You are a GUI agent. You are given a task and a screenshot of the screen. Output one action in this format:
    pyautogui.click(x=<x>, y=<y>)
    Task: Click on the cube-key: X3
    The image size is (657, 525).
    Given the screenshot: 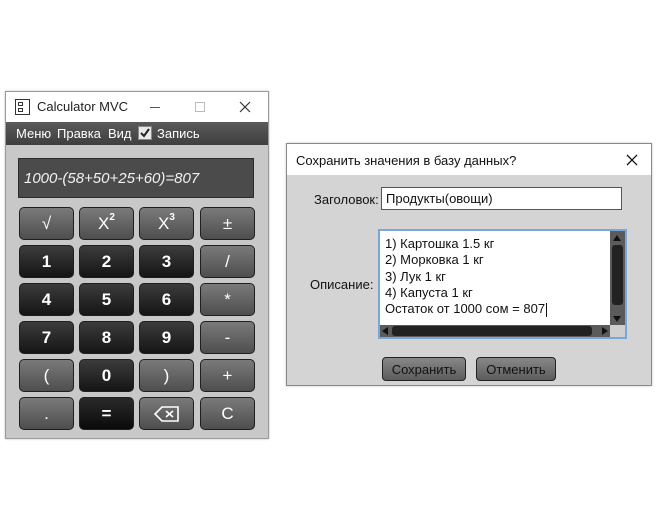 What is the action you would take?
    pyautogui.click(x=166, y=223)
    